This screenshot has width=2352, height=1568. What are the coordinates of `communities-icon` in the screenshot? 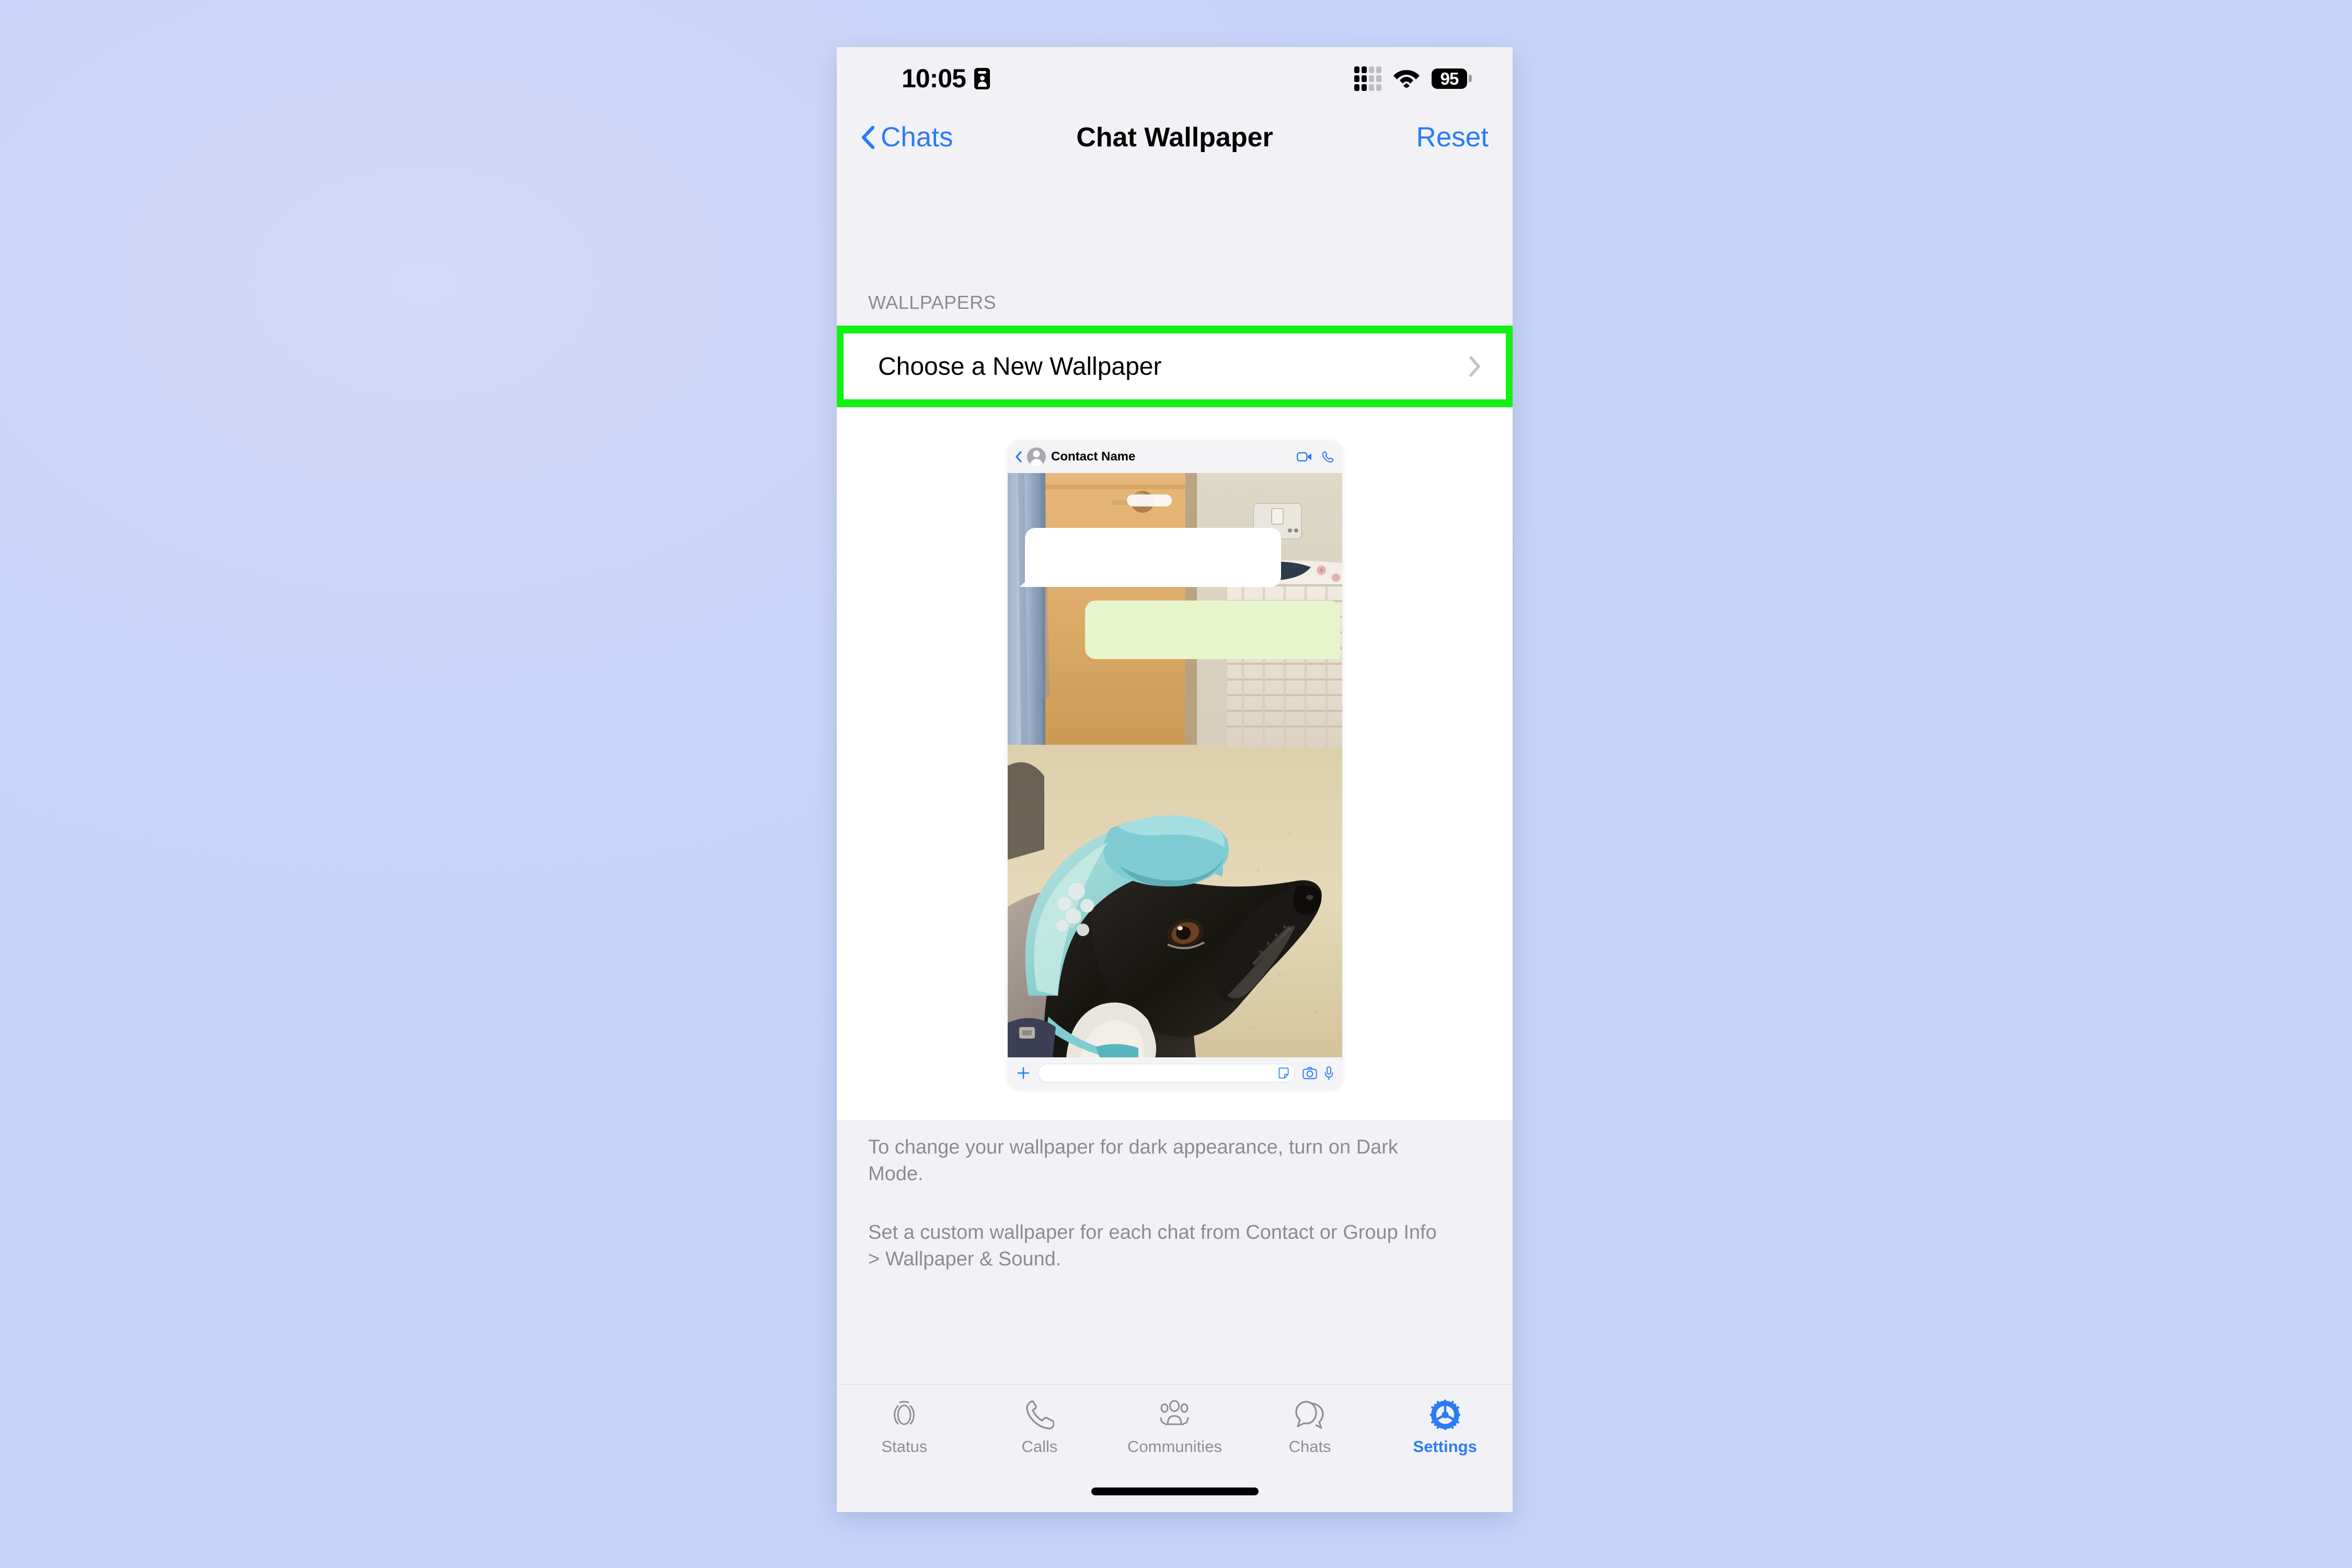 It's located at (1174, 1415).